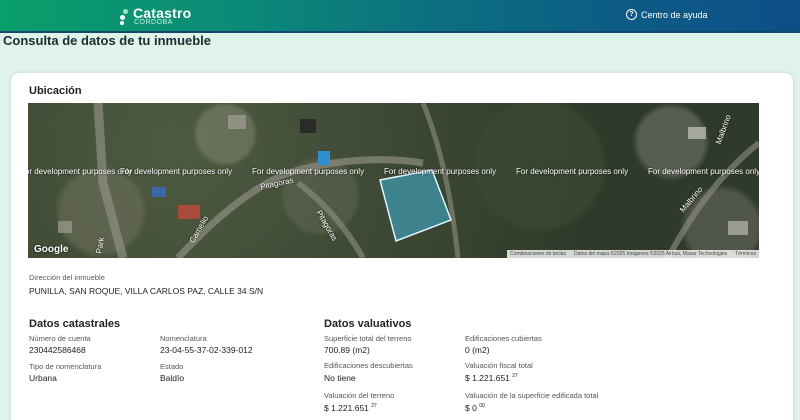 The width and height of the screenshot is (800, 420). I want to click on uncovered-buildings-value: No tiene, so click(340, 378).